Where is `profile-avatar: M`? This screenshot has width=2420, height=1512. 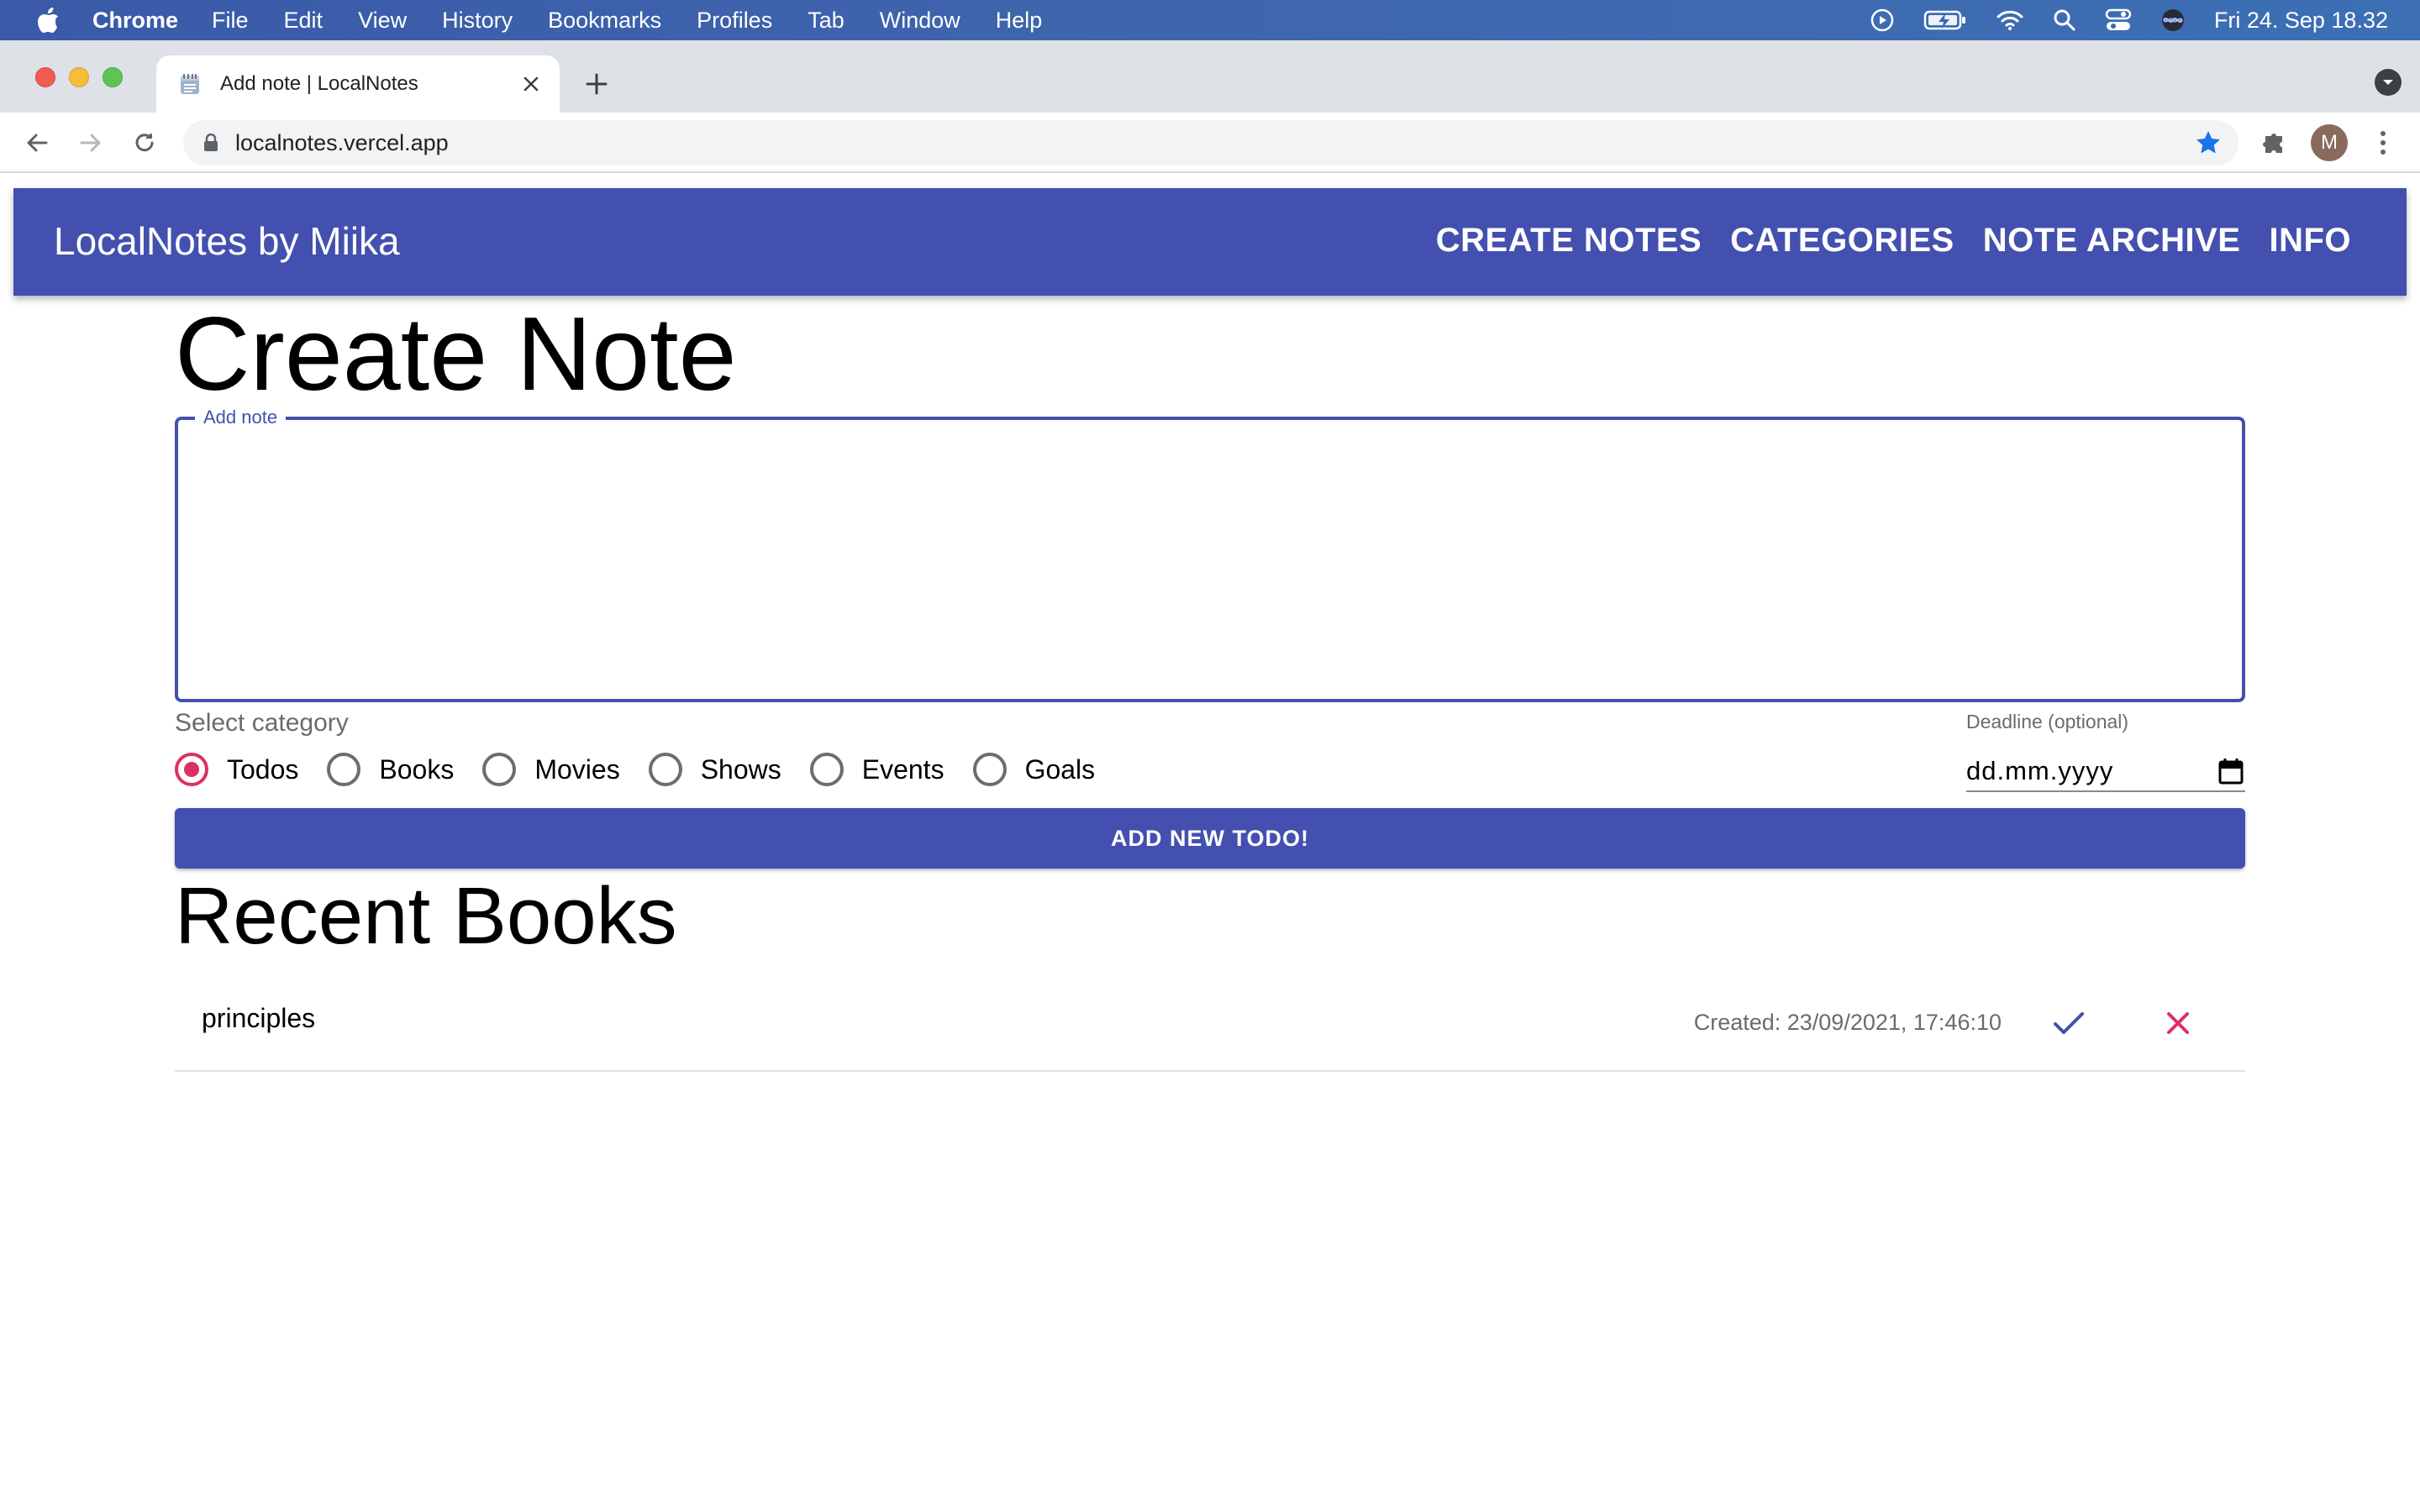
profile-avatar: M is located at coordinates (2329, 142).